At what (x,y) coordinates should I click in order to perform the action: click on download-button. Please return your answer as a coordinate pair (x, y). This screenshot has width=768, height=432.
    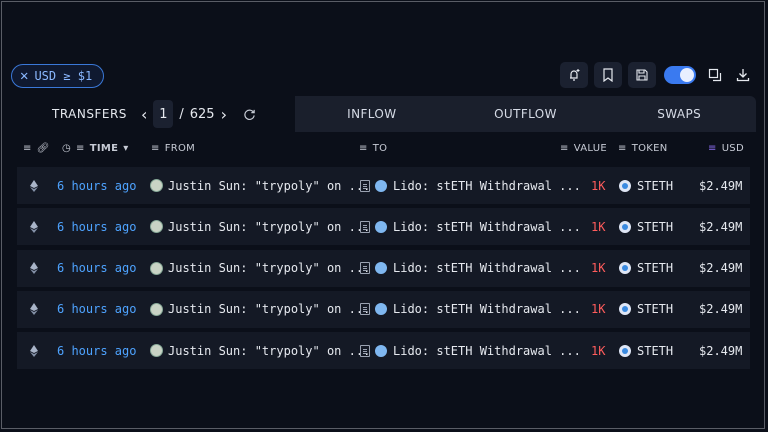
    Looking at the image, I should click on (743, 75).